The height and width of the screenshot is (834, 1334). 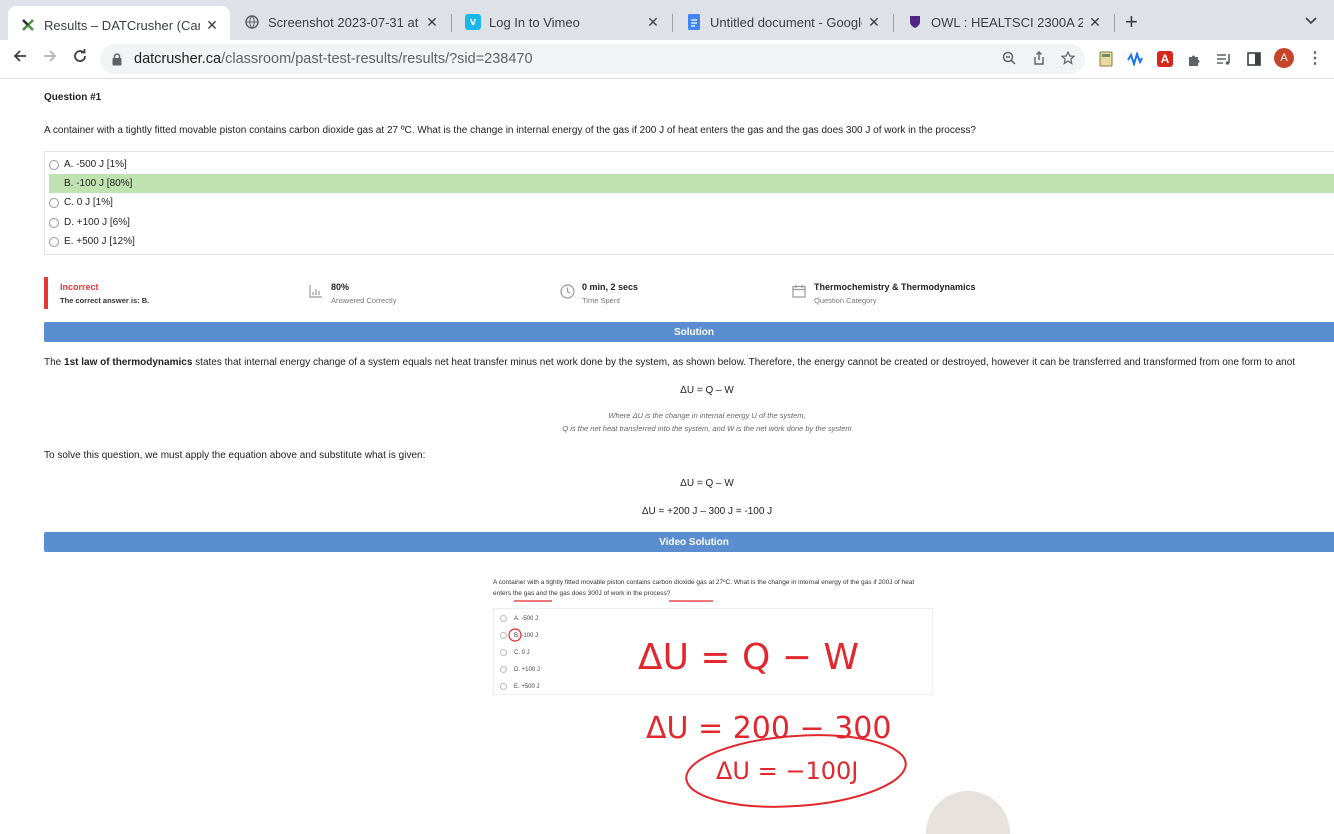 What do you see at coordinates (316, 291) in the screenshot?
I see `bar-chart-icon` at bounding box center [316, 291].